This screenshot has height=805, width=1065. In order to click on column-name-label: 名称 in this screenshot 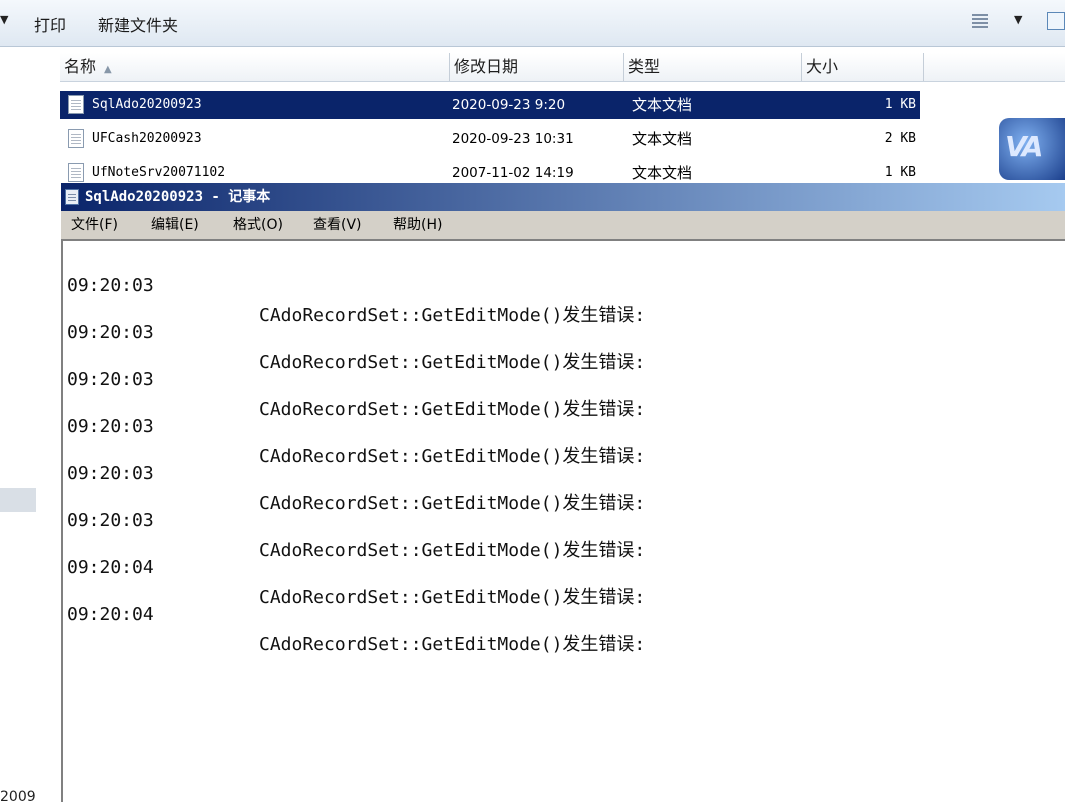, I will do `click(80, 66)`.